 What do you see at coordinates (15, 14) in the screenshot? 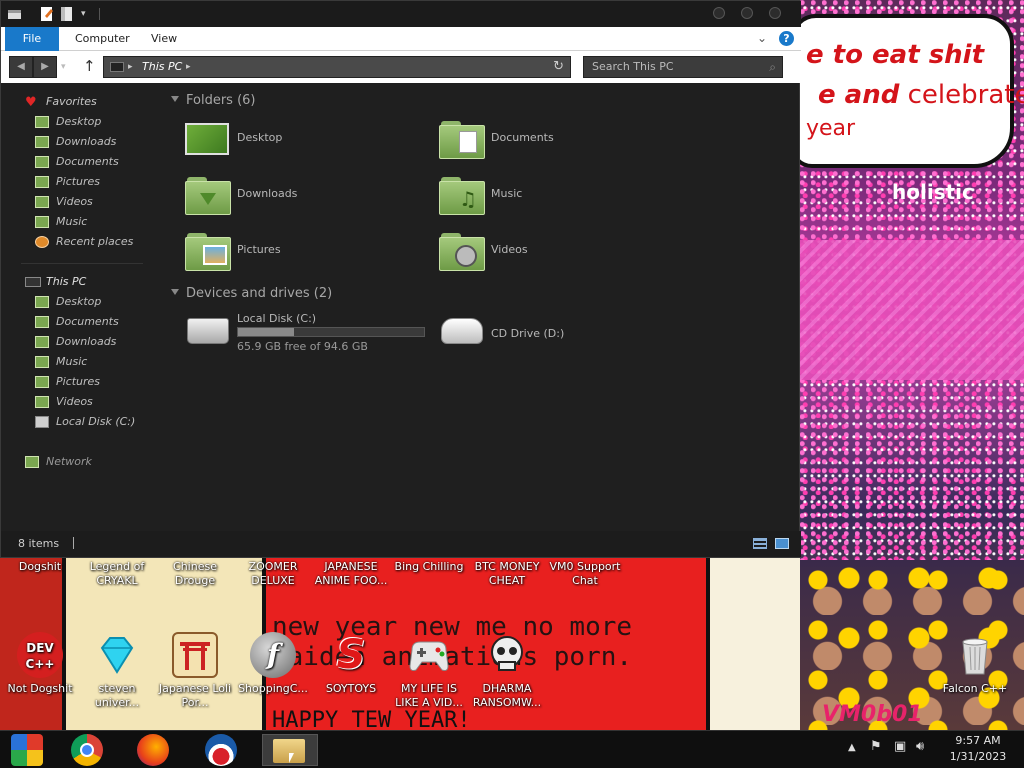
I see `window-menu-icon` at bounding box center [15, 14].